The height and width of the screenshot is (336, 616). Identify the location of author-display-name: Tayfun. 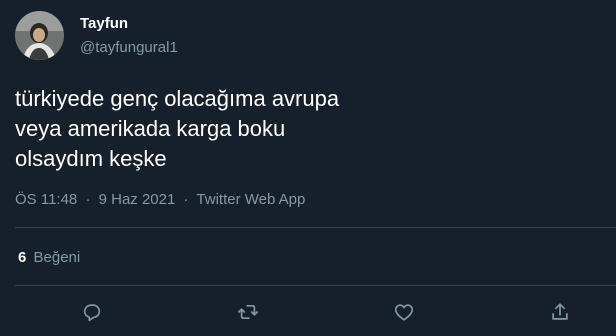
(129, 24).